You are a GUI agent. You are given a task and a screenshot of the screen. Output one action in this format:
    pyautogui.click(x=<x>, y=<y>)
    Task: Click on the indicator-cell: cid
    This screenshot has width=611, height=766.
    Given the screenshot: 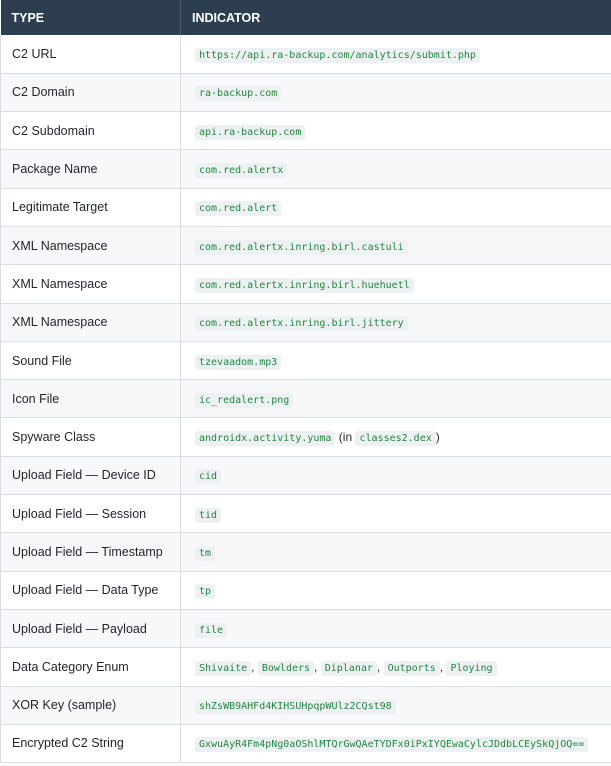 What is the action you would take?
    pyautogui.click(x=395, y=476)
    